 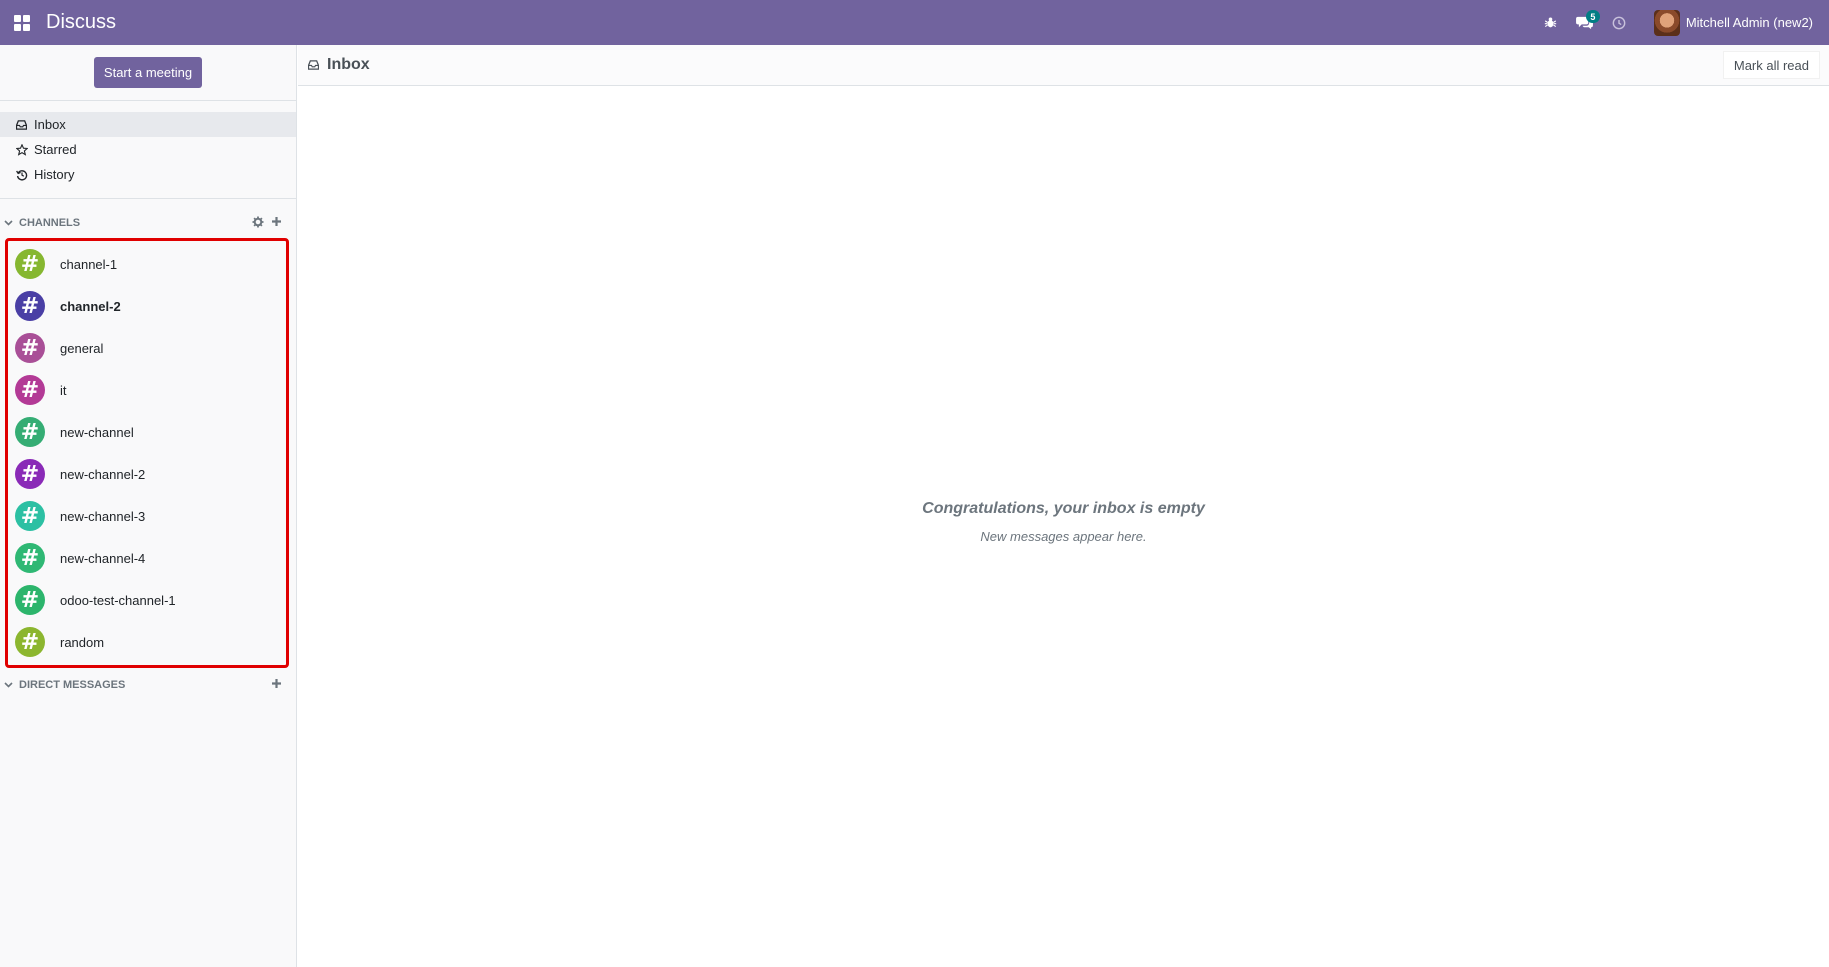 I want to click on channels-category-actions, so click(x=267, y=222).